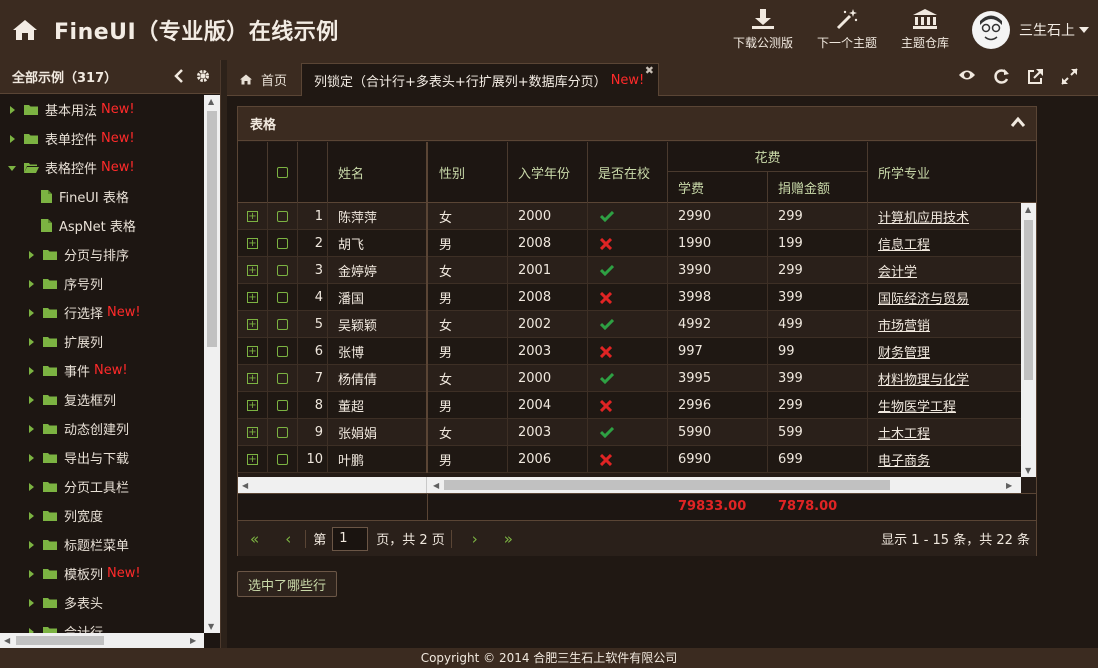 The height and width of the screenshot is (668, 1098). I want to click on select-all-checkbox, so click(282, 172).